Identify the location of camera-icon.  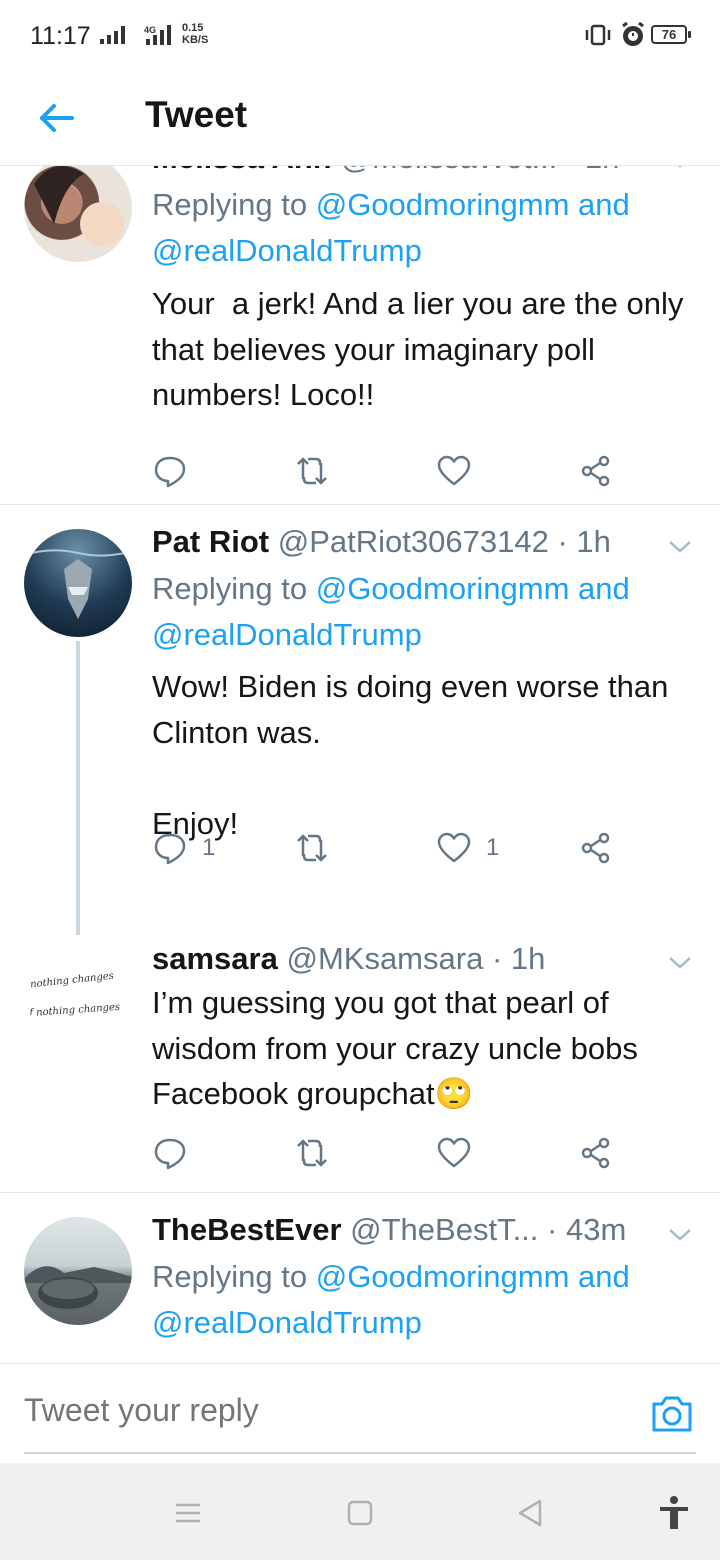
(672, 1414).